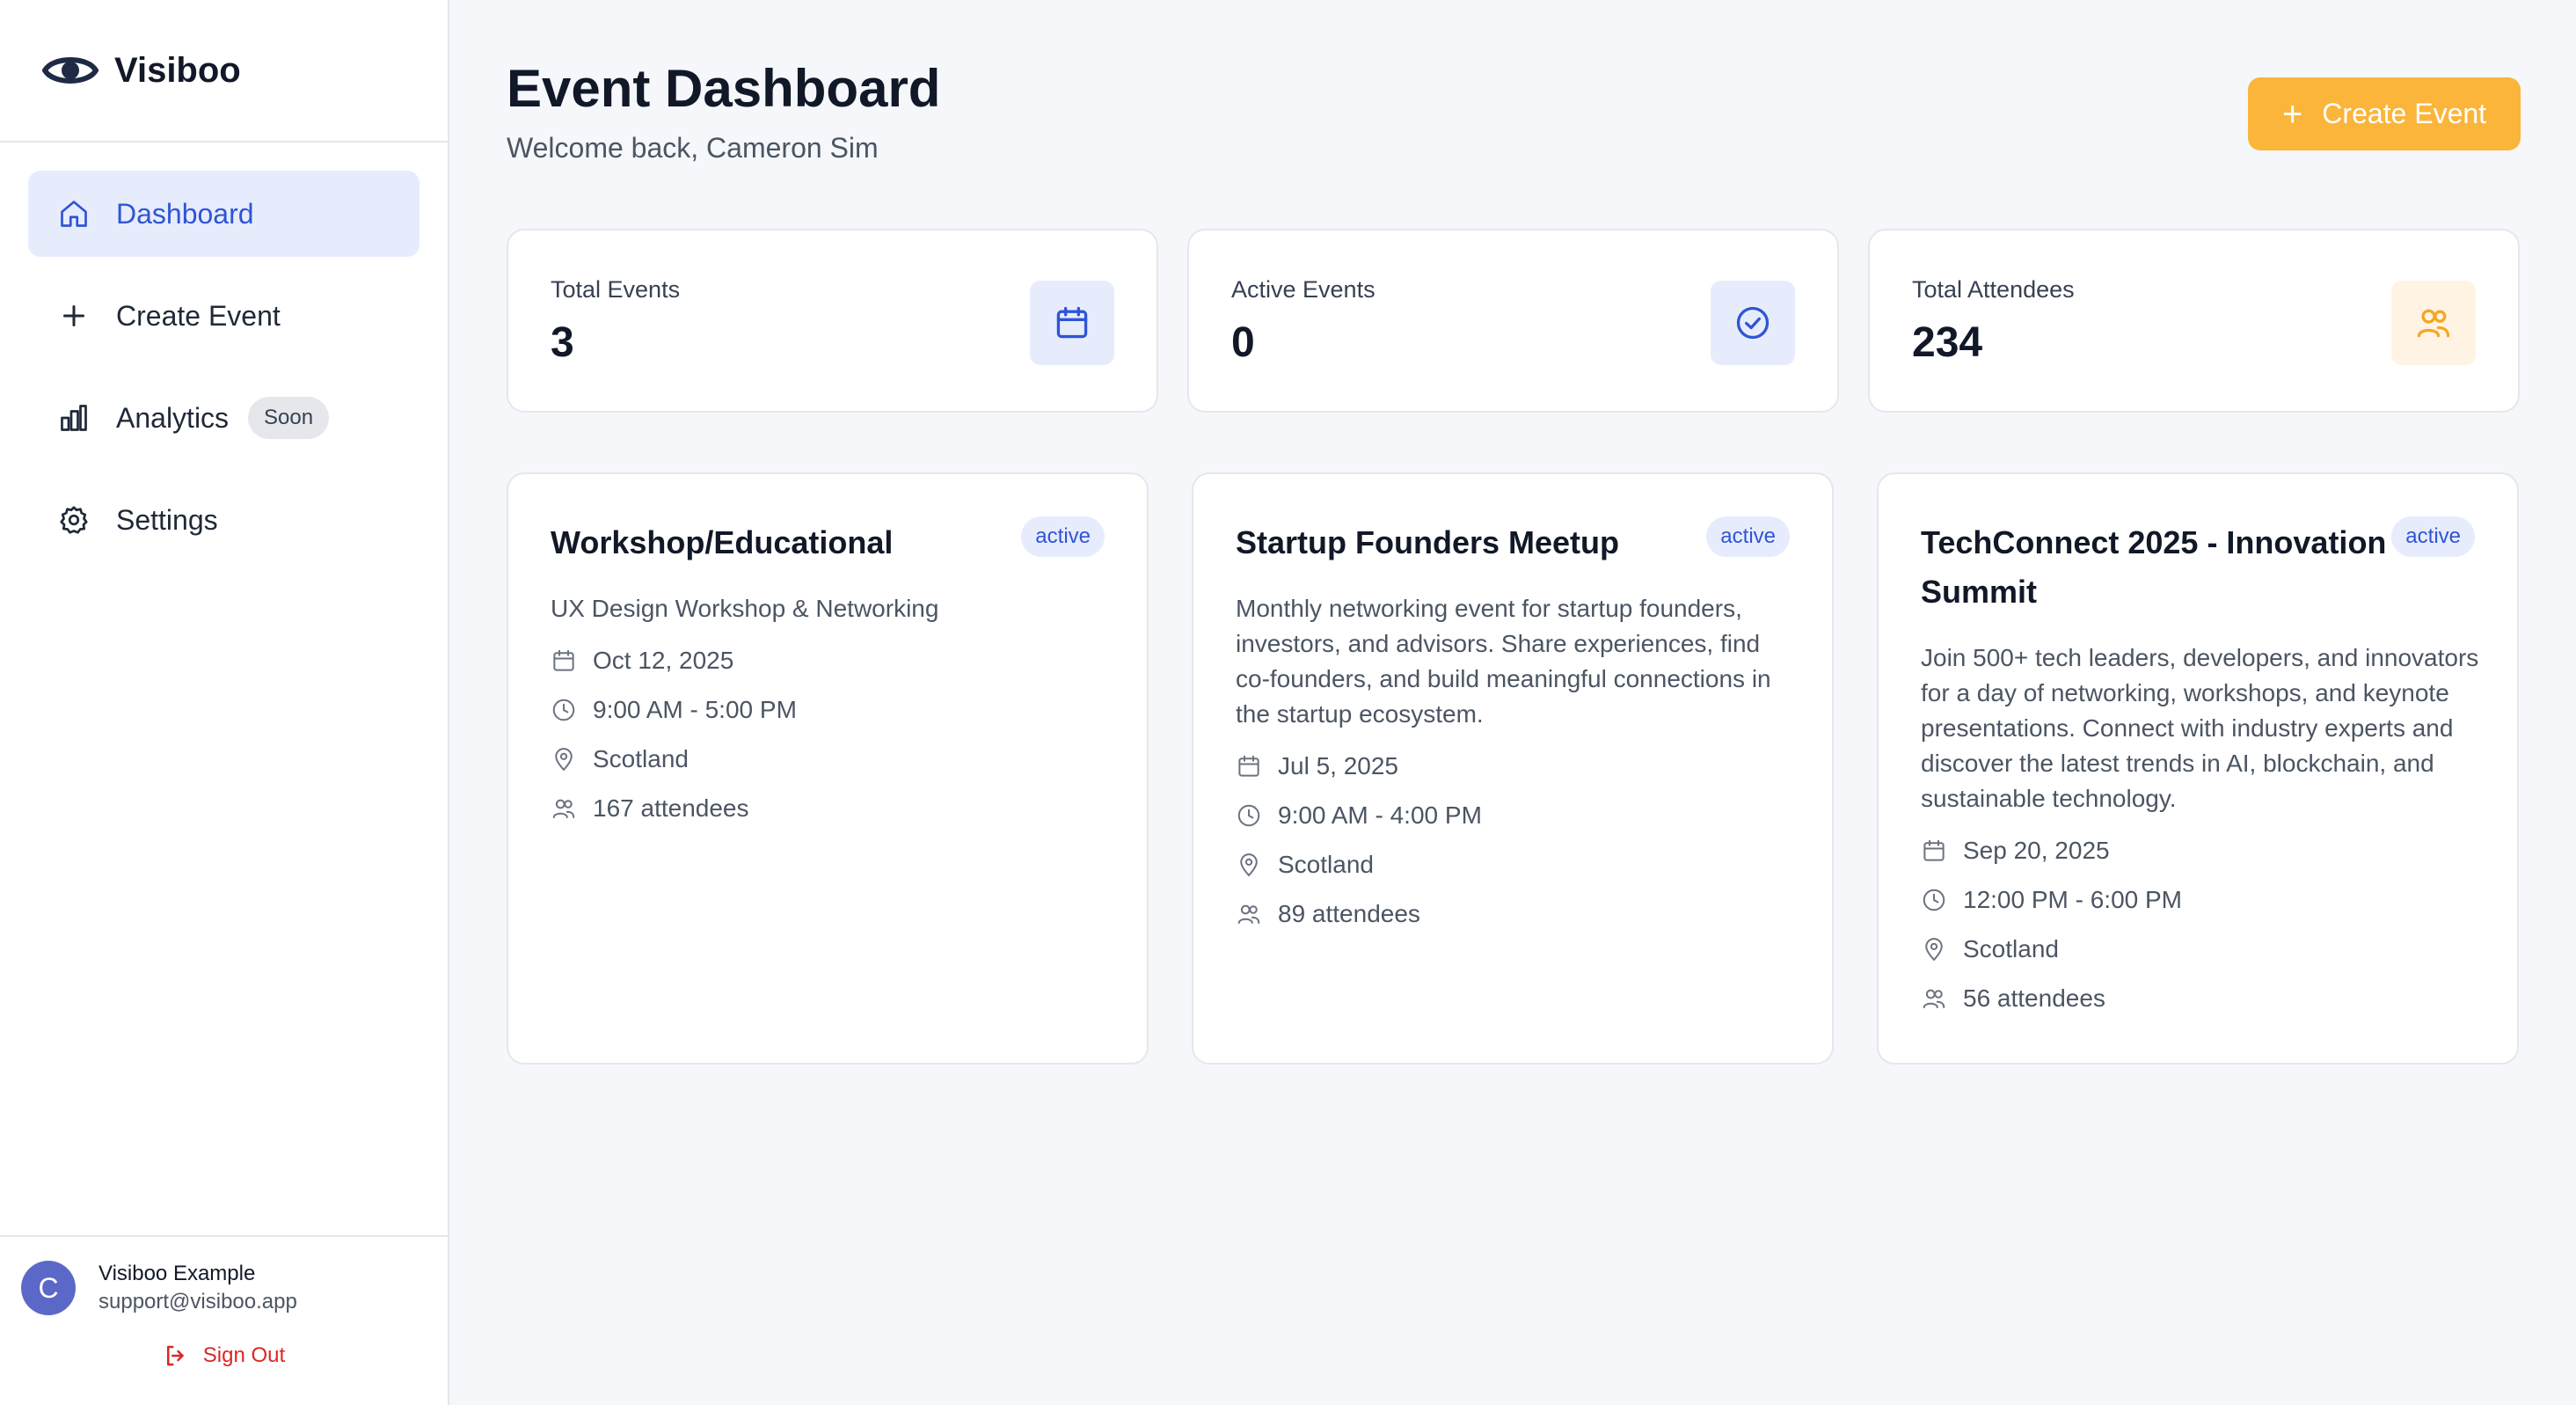  I want to click on stat-label: Total Attendees, so click(1993, 289).